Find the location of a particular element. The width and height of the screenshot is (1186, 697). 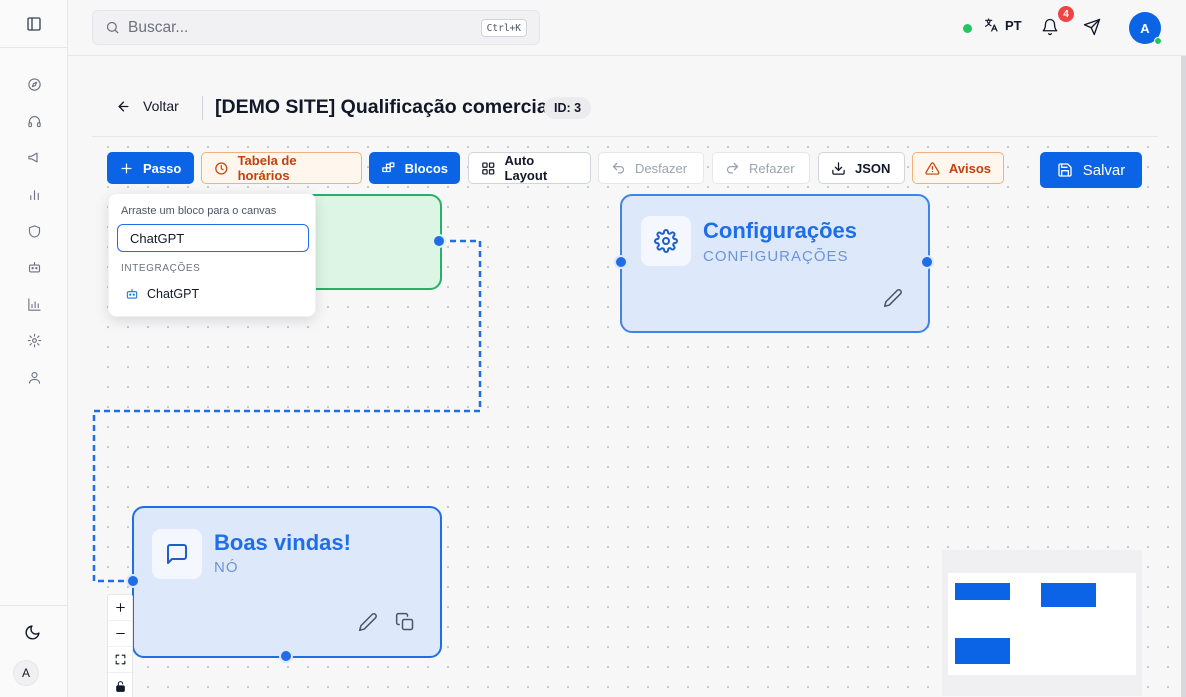

layout-grid-icon is located at coordinates (488, 168).